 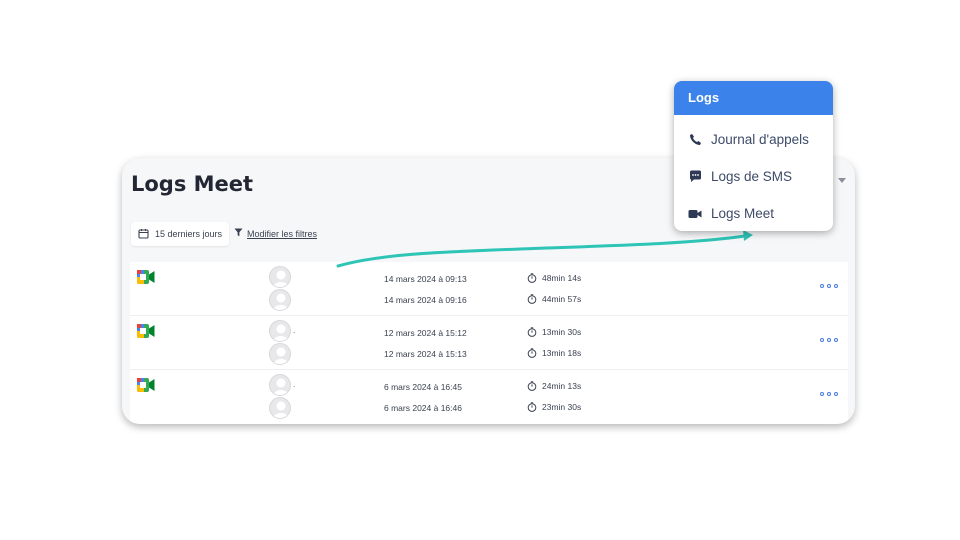 I want to click on menu-item-logs-meet: Logs Meet, so click(x=731, y=213).